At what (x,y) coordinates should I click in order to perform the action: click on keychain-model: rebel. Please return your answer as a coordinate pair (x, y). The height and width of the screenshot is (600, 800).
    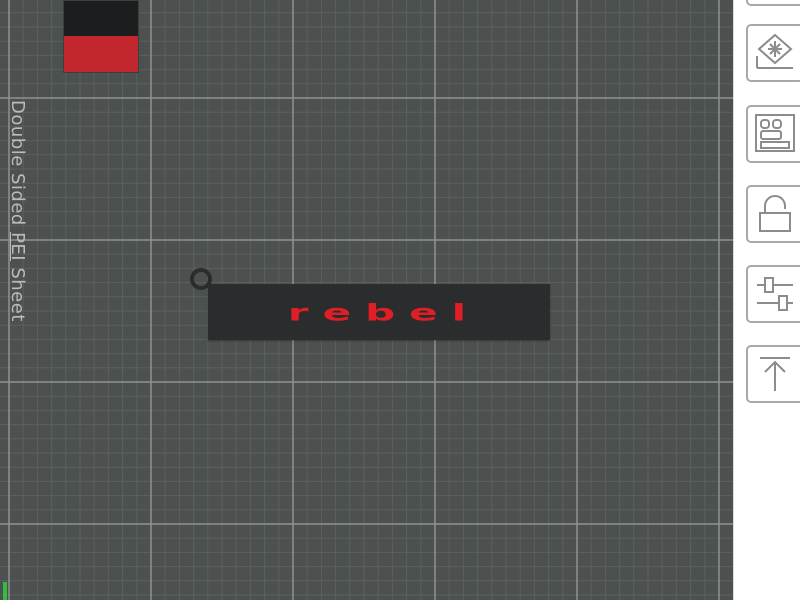
    Looking at the image, I should click on (379, 312).